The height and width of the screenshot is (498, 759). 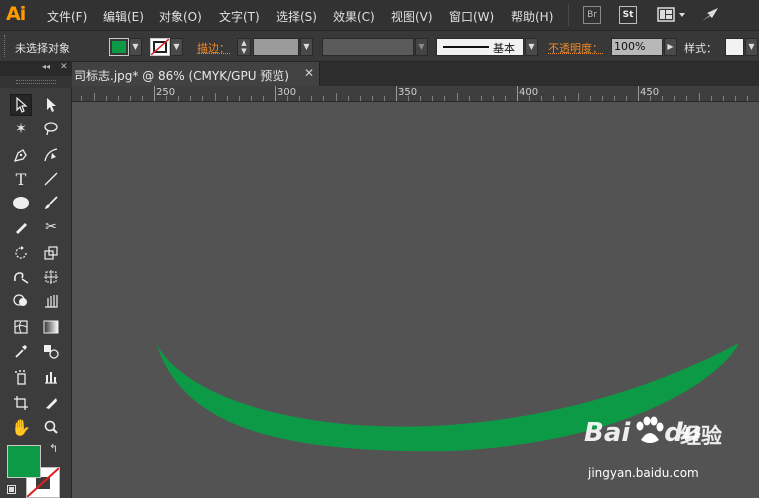 I want to click on graphic-style-dropdown: ▼, so click(x=751, y=47).